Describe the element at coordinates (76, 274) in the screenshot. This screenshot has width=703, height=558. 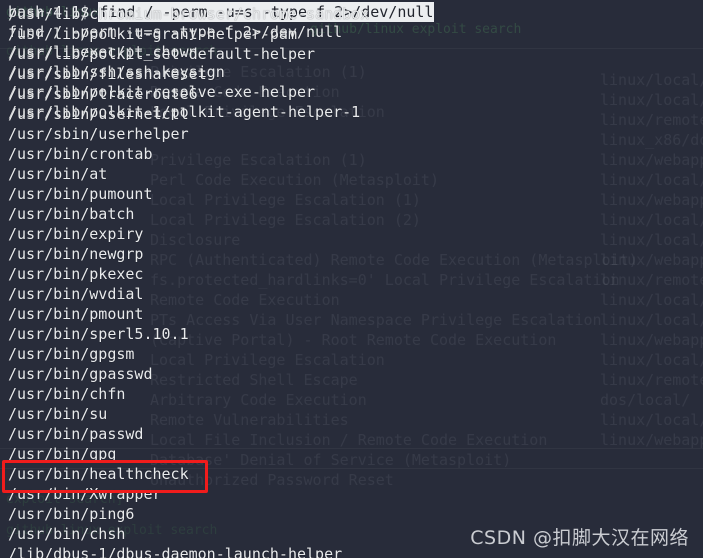
I see `output-line: /usr/bin/pkexec` at that location.